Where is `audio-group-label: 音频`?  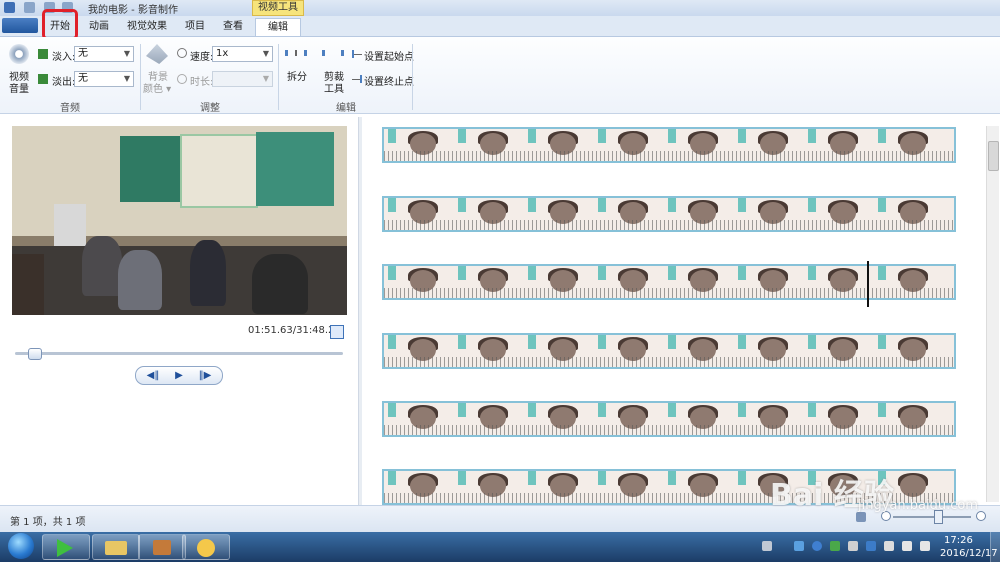 audio-group-label: 音频 is located at coordinates (70, 108).